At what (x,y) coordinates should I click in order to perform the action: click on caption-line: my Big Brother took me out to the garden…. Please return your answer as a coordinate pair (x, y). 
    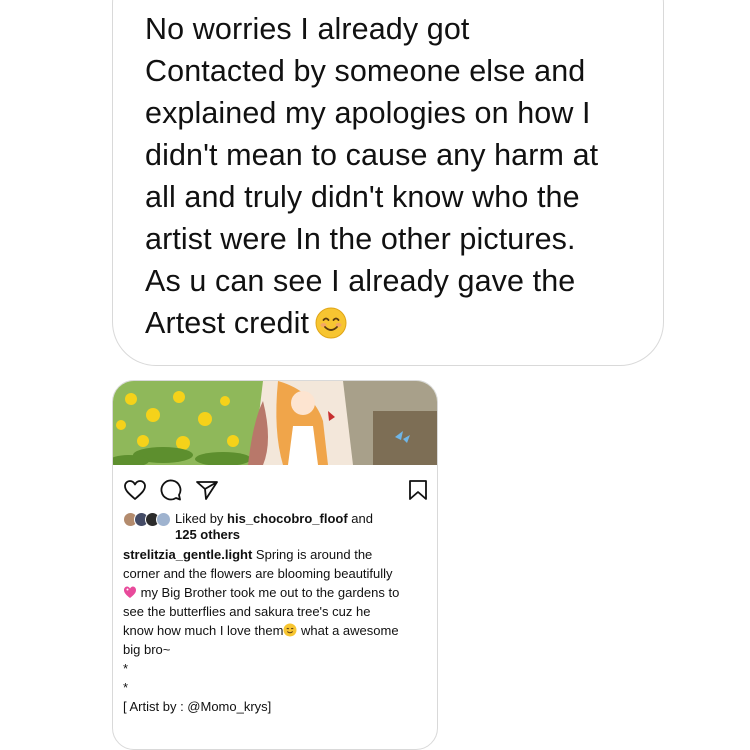
    Looking at the image, I should click on (279, 592).